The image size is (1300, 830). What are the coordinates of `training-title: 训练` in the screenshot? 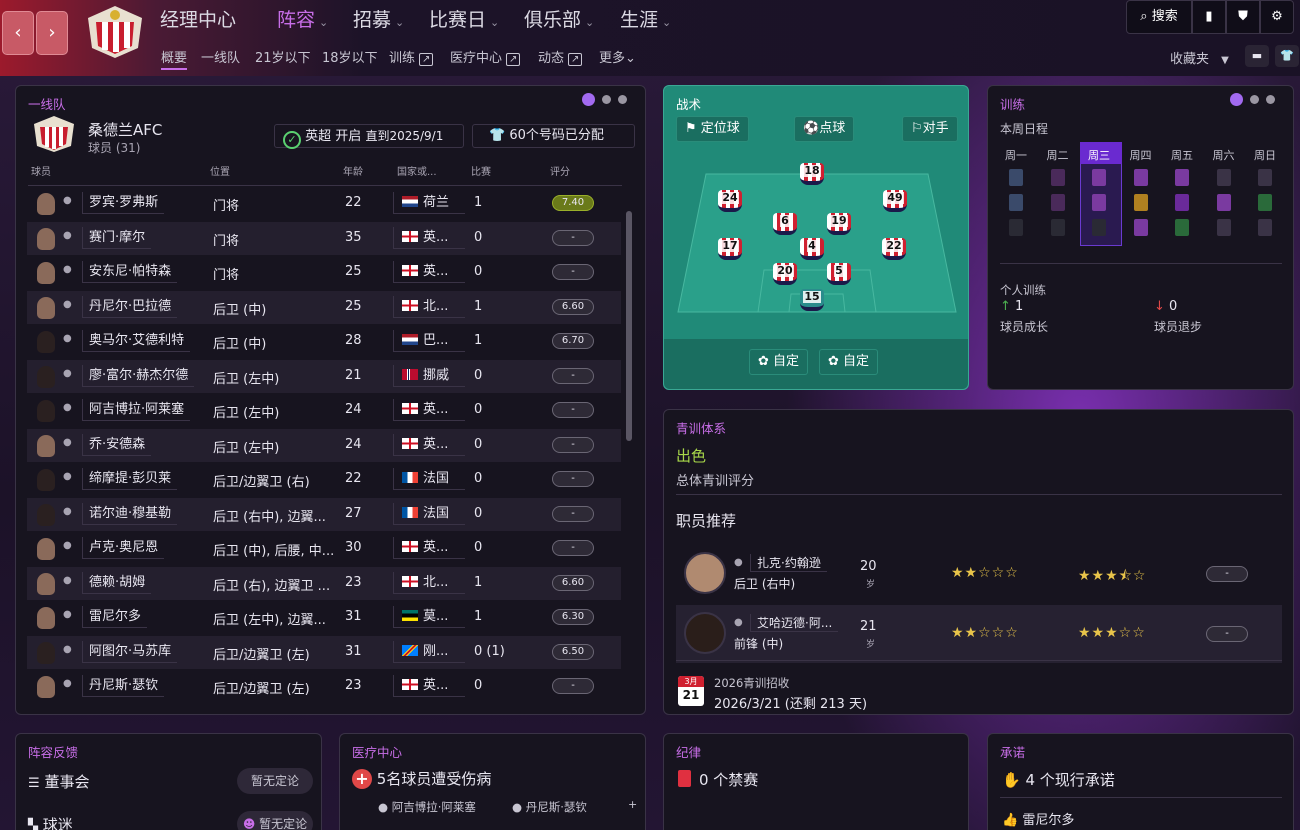 It's located at (1012, 103).